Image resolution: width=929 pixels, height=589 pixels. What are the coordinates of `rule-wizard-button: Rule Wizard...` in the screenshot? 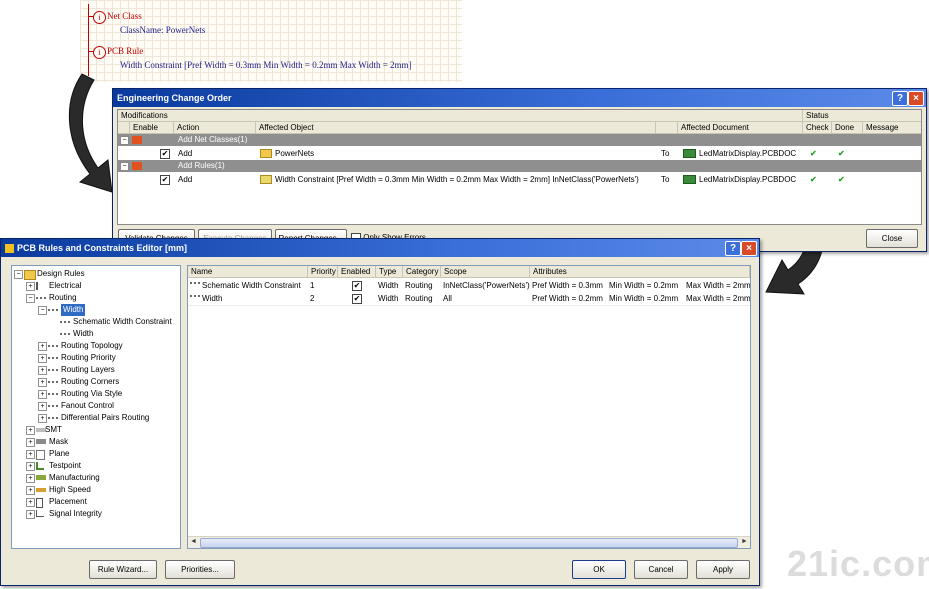 It's located at (123, 569).